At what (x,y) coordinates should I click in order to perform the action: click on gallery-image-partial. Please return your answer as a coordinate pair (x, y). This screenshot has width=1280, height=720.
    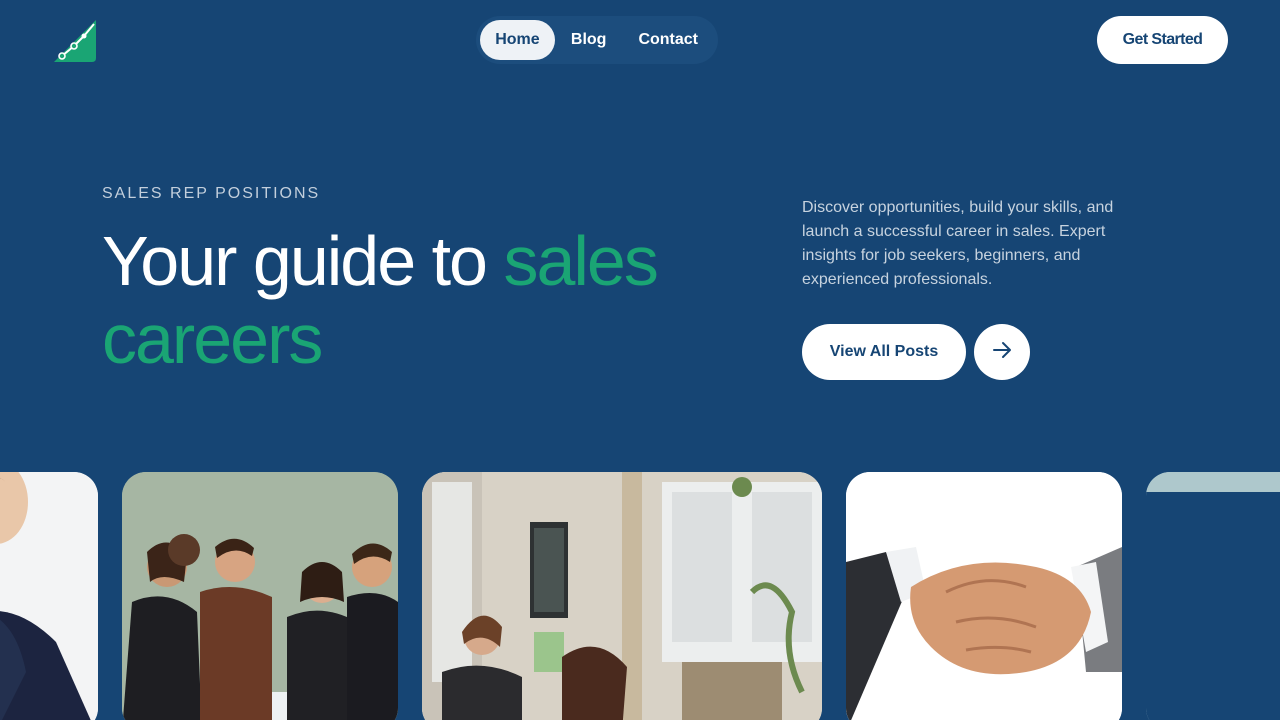
    Looking at the image, I should click on (1213, 596).